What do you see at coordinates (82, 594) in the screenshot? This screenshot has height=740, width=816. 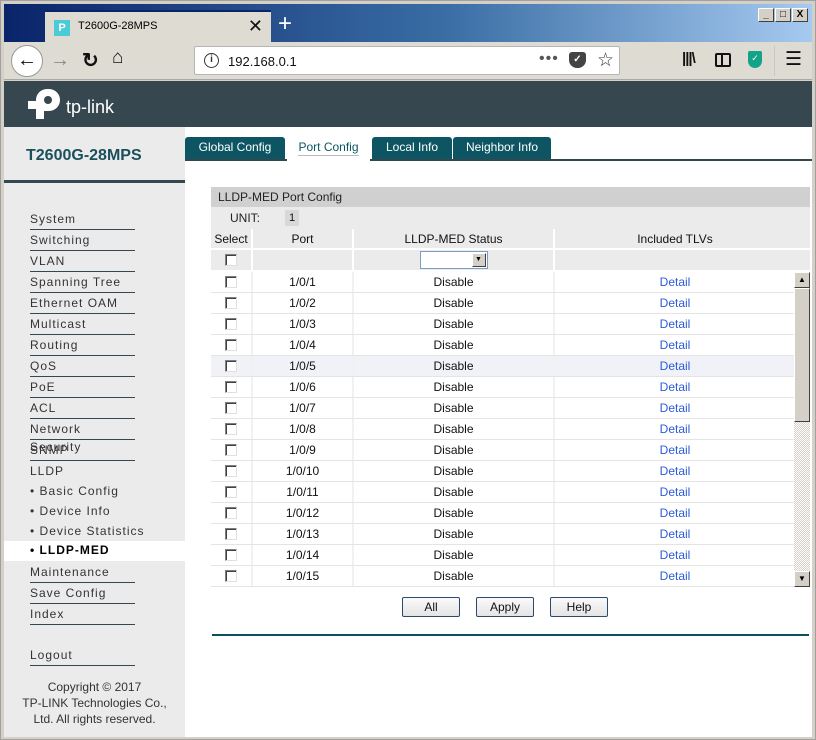 I see `sidebar-item-save-config: Save Config` at bounding box center [82, 594].